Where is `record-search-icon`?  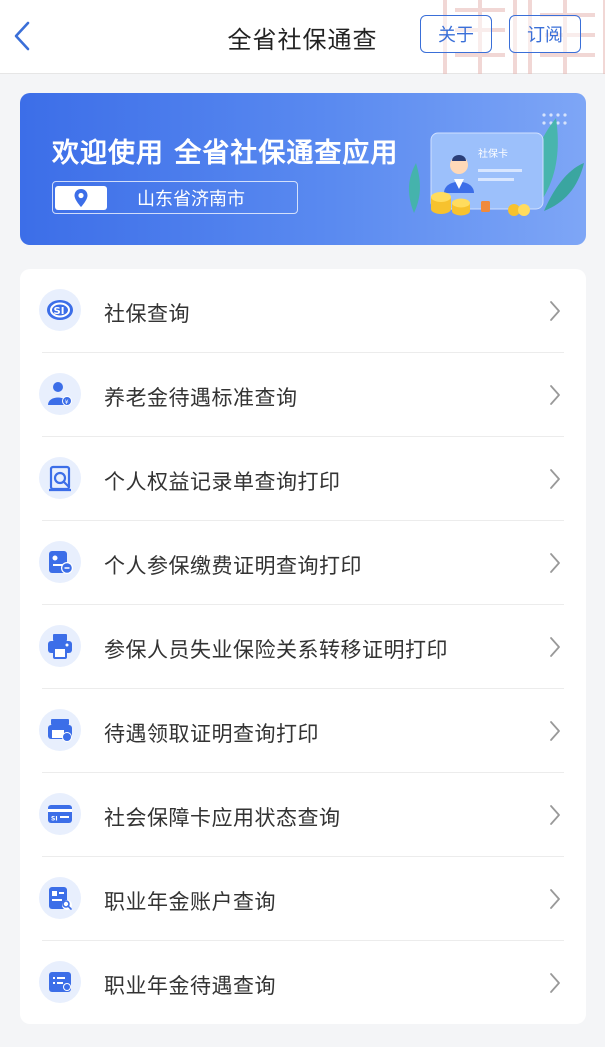 record-search-icon is located at coordinates (60, 478).